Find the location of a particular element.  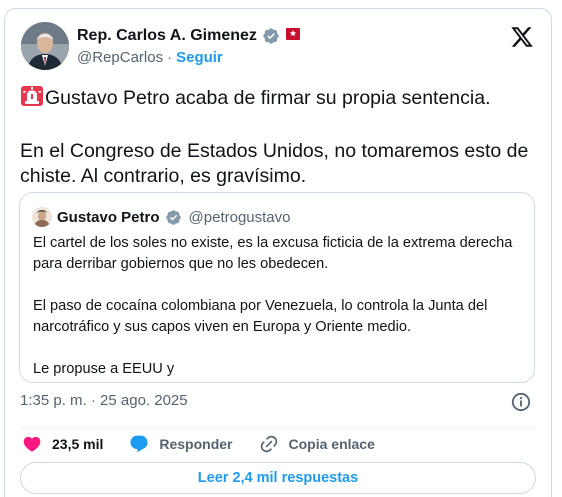

copy-link-button: Copia enlace is located at coordinates (317, 444).